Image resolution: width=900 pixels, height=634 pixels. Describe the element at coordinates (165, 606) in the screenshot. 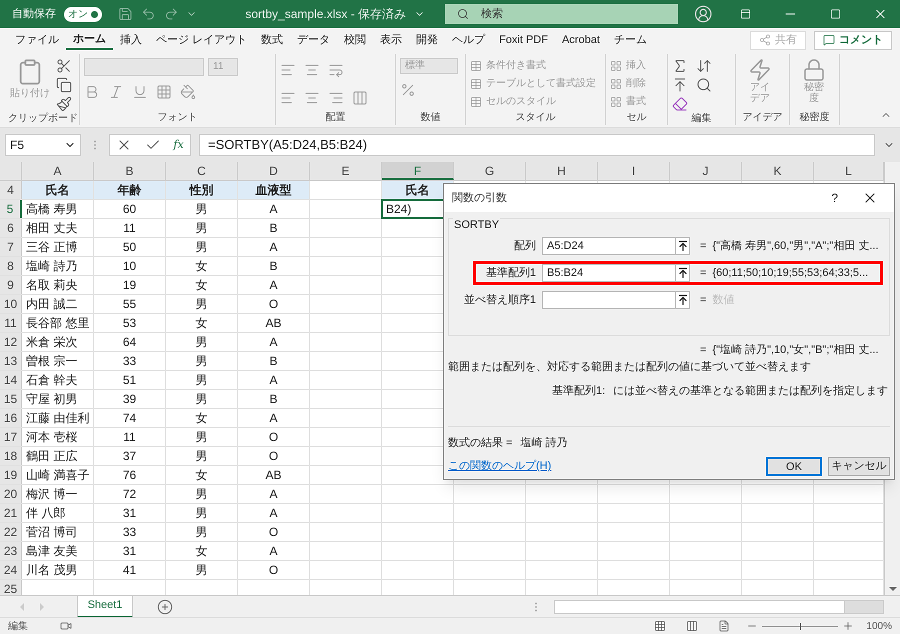

I see `add-sheet-icon` at that location.